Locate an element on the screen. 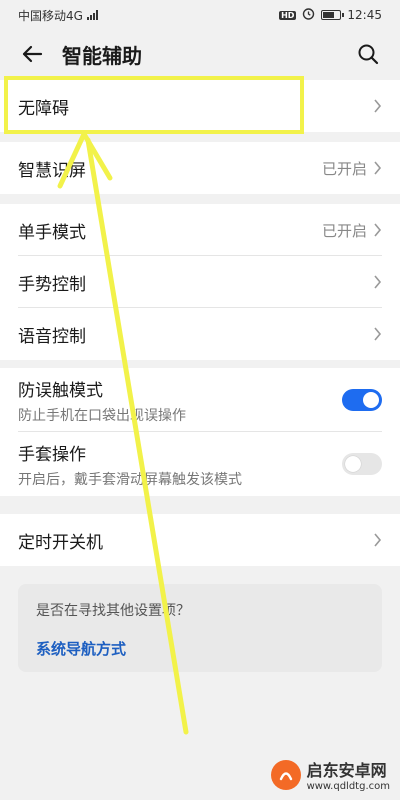  signal-icon is located at coordinates (92, 15).